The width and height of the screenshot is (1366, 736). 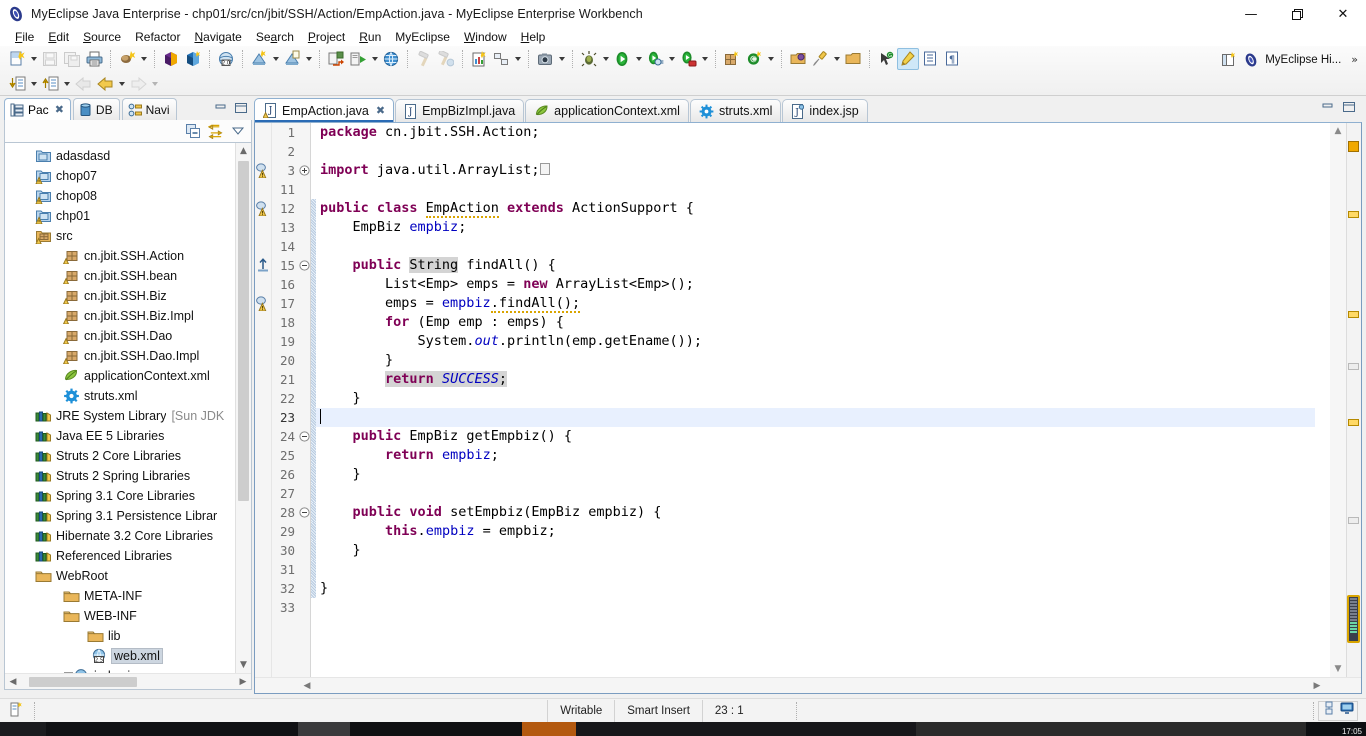 What do you see at coordinates (815, 303) in the screenshot?
I see `code-line: emps = empbiz.findAll();` at bounding box center [815, 303].